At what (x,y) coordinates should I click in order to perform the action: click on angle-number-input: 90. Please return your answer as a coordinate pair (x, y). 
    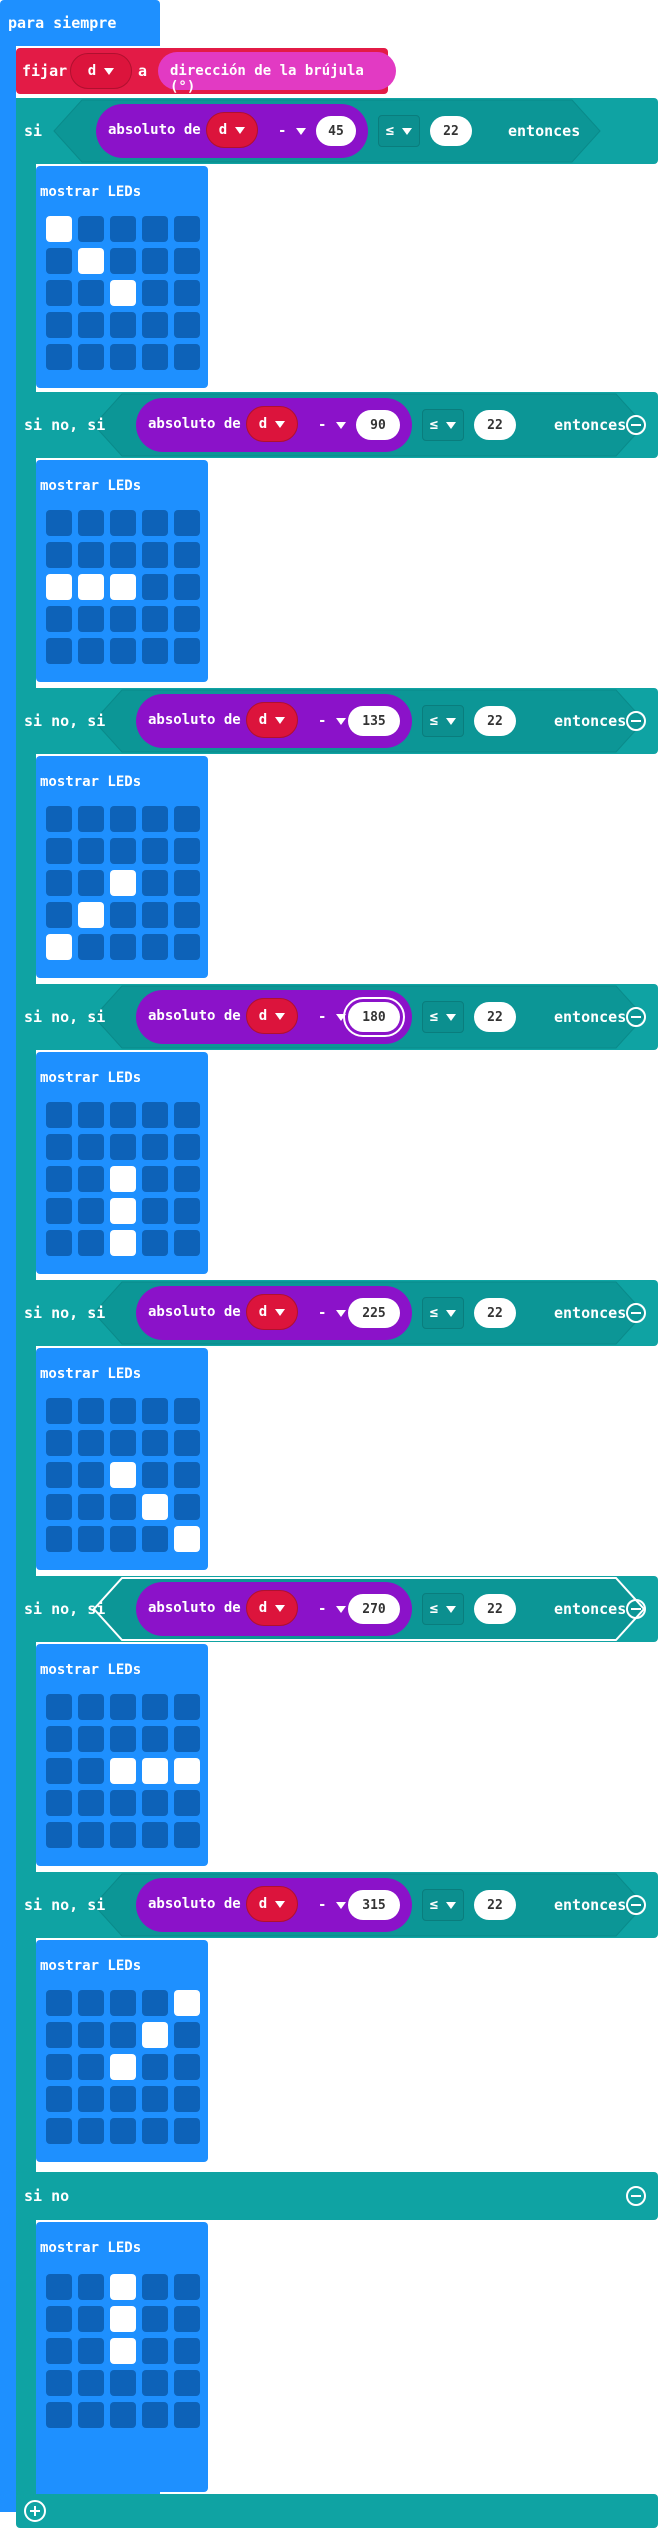
    Looking at the image, I should click on (378, 425).